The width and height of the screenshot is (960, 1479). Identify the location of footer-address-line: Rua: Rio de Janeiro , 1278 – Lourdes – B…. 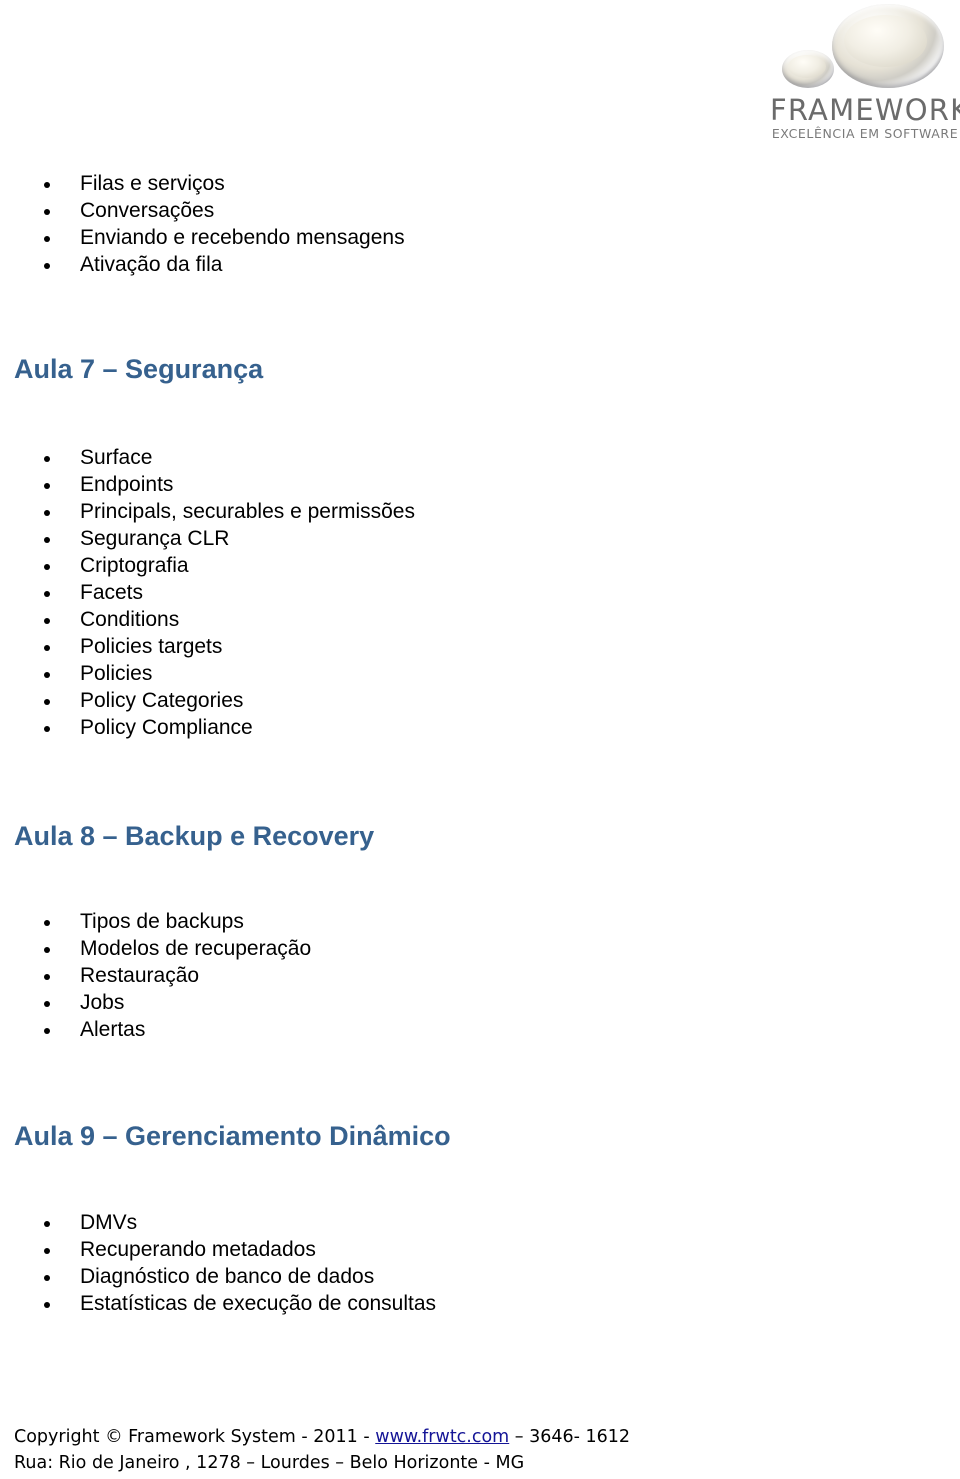
(269, 1463).